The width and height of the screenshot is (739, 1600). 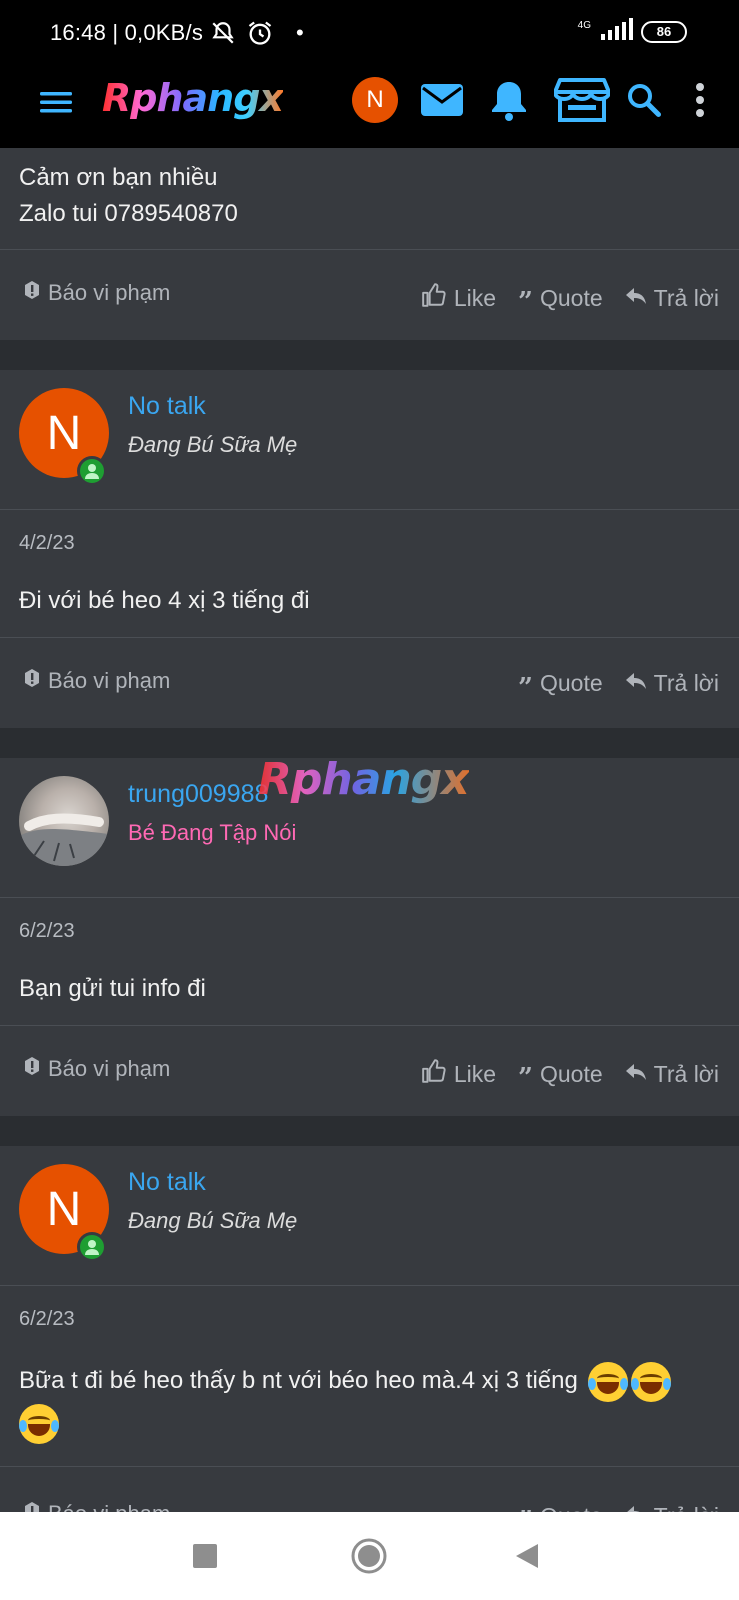 What do you see at coordinates (369, 198) in the screenshot?
I see `post-body: Cảm ơn bạn nhiều Zalo tui 0789540870` at bounding box center [369, 198].